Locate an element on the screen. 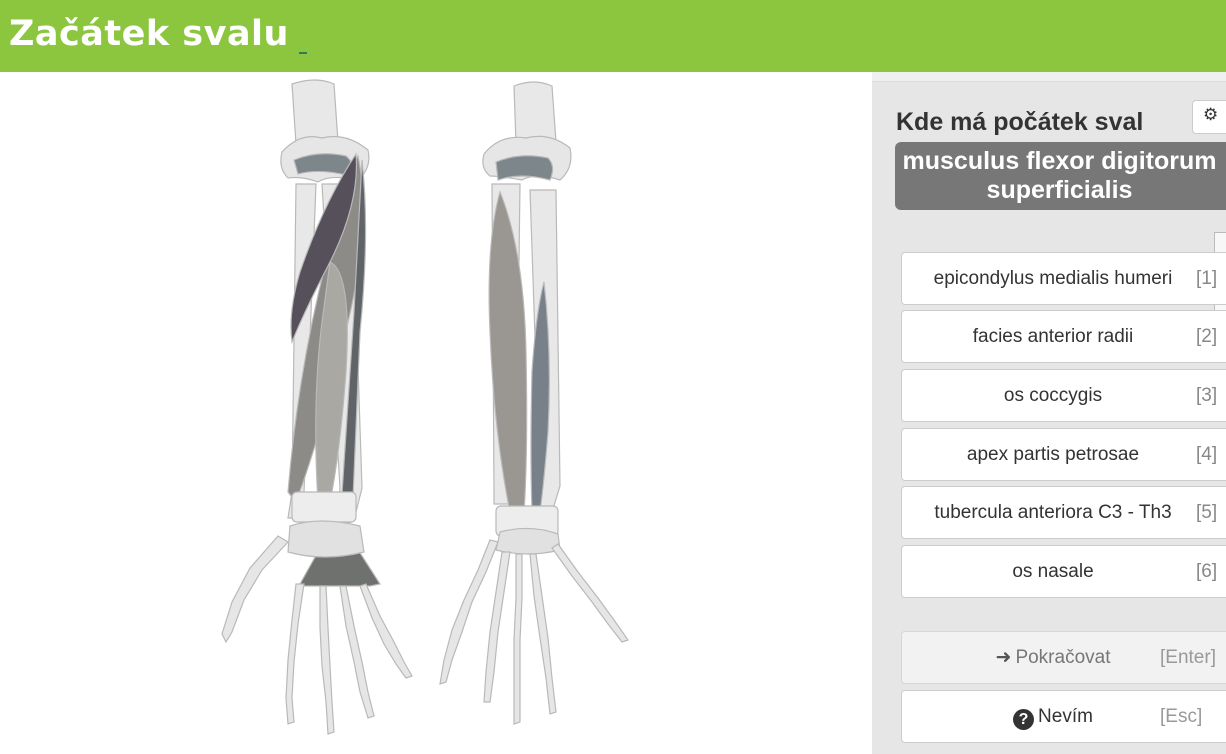 Image resolution: width=1226 pixels, height=754 pixels. app-header: Začátek svalu is located at coordinates (613, 36).